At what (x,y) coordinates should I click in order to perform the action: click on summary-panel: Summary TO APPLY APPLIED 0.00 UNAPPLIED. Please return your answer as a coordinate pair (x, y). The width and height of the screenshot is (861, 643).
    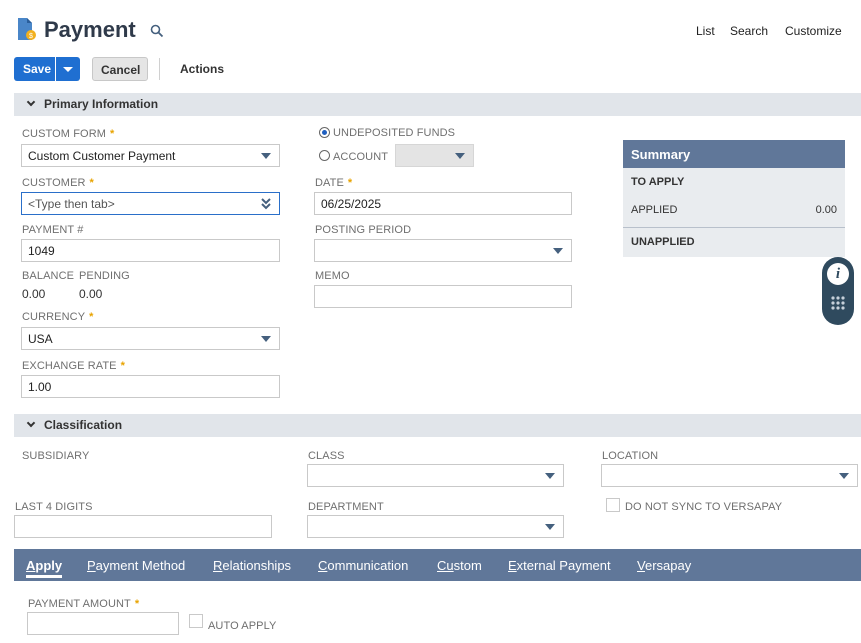
    Looking at the image, I should click on (734, 198).